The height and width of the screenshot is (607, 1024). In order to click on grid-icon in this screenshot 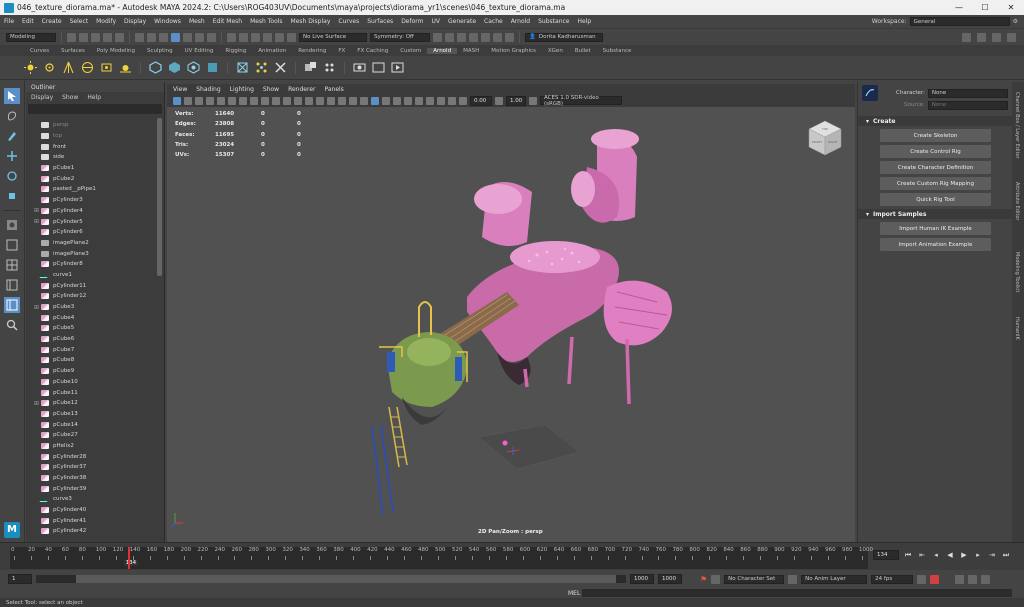, I will do `click(243, 100)`.